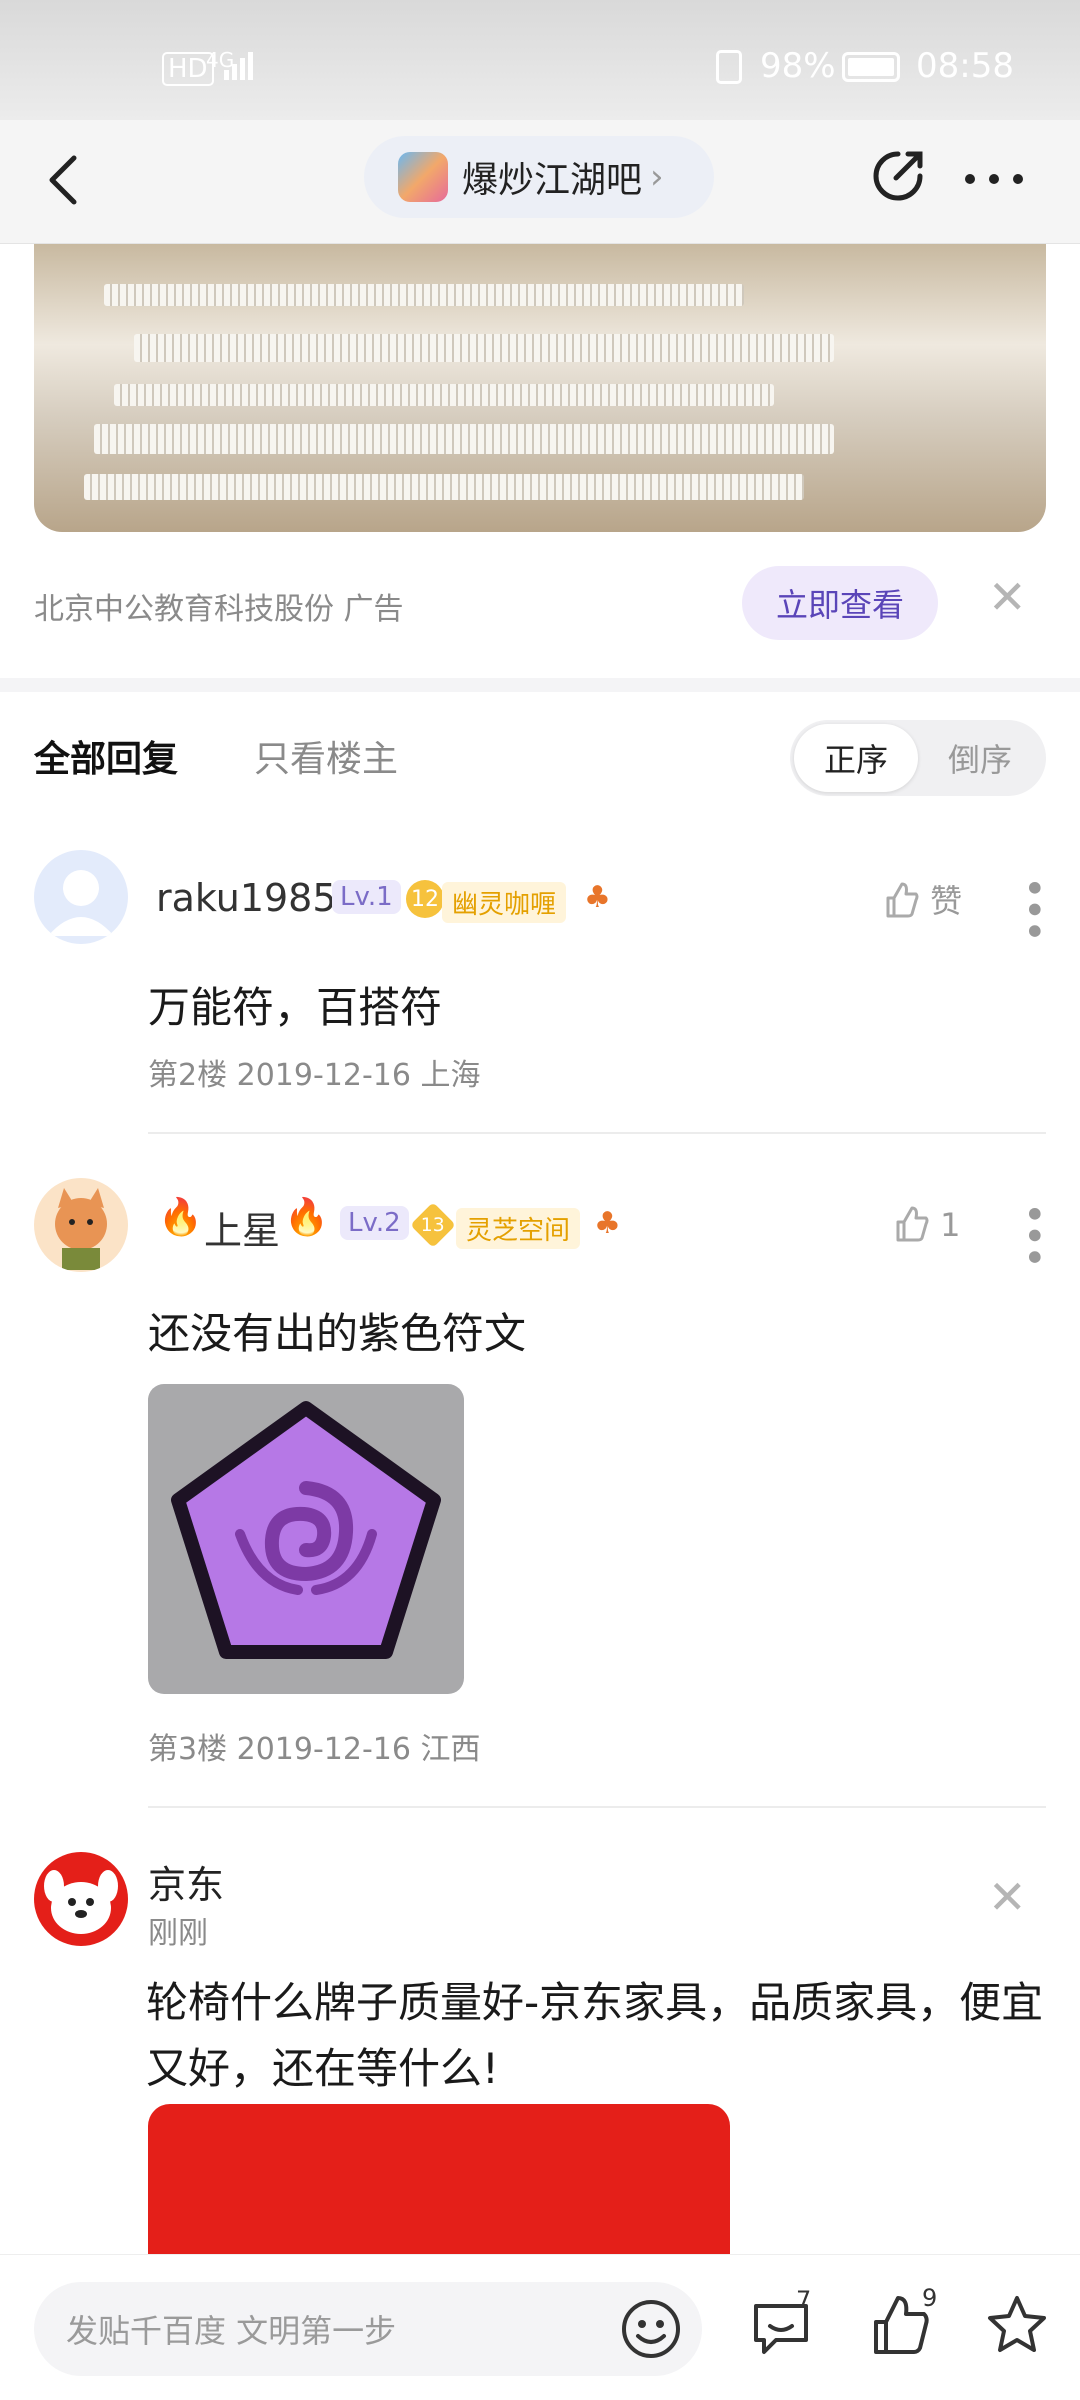  Describe the element at coordinates (246, 898) in the screenshot. I see `username: raku1985` at that location.